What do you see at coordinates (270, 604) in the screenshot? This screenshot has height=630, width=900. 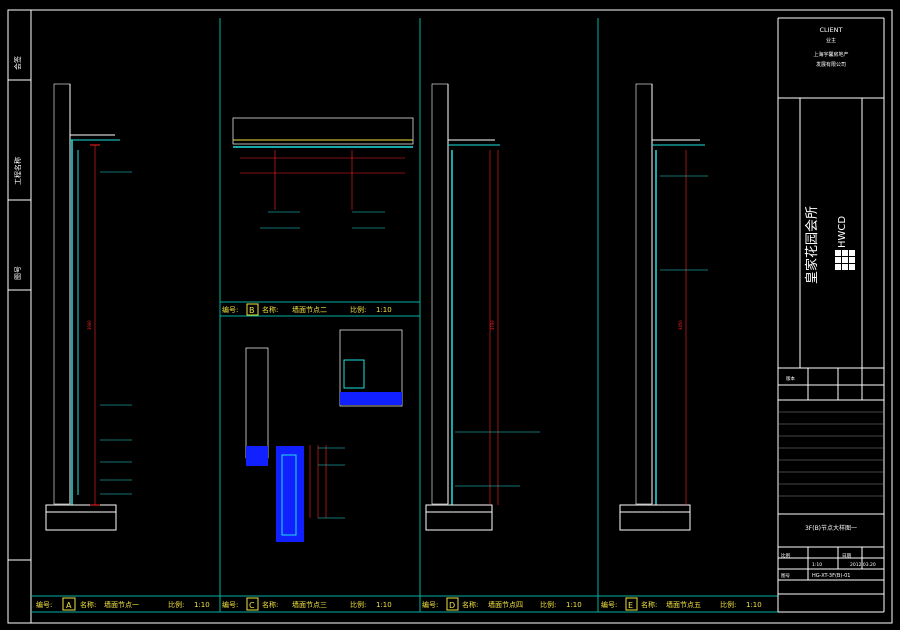 I see `panel-c-name-label: 名称:` at bounding box center [270, 604].